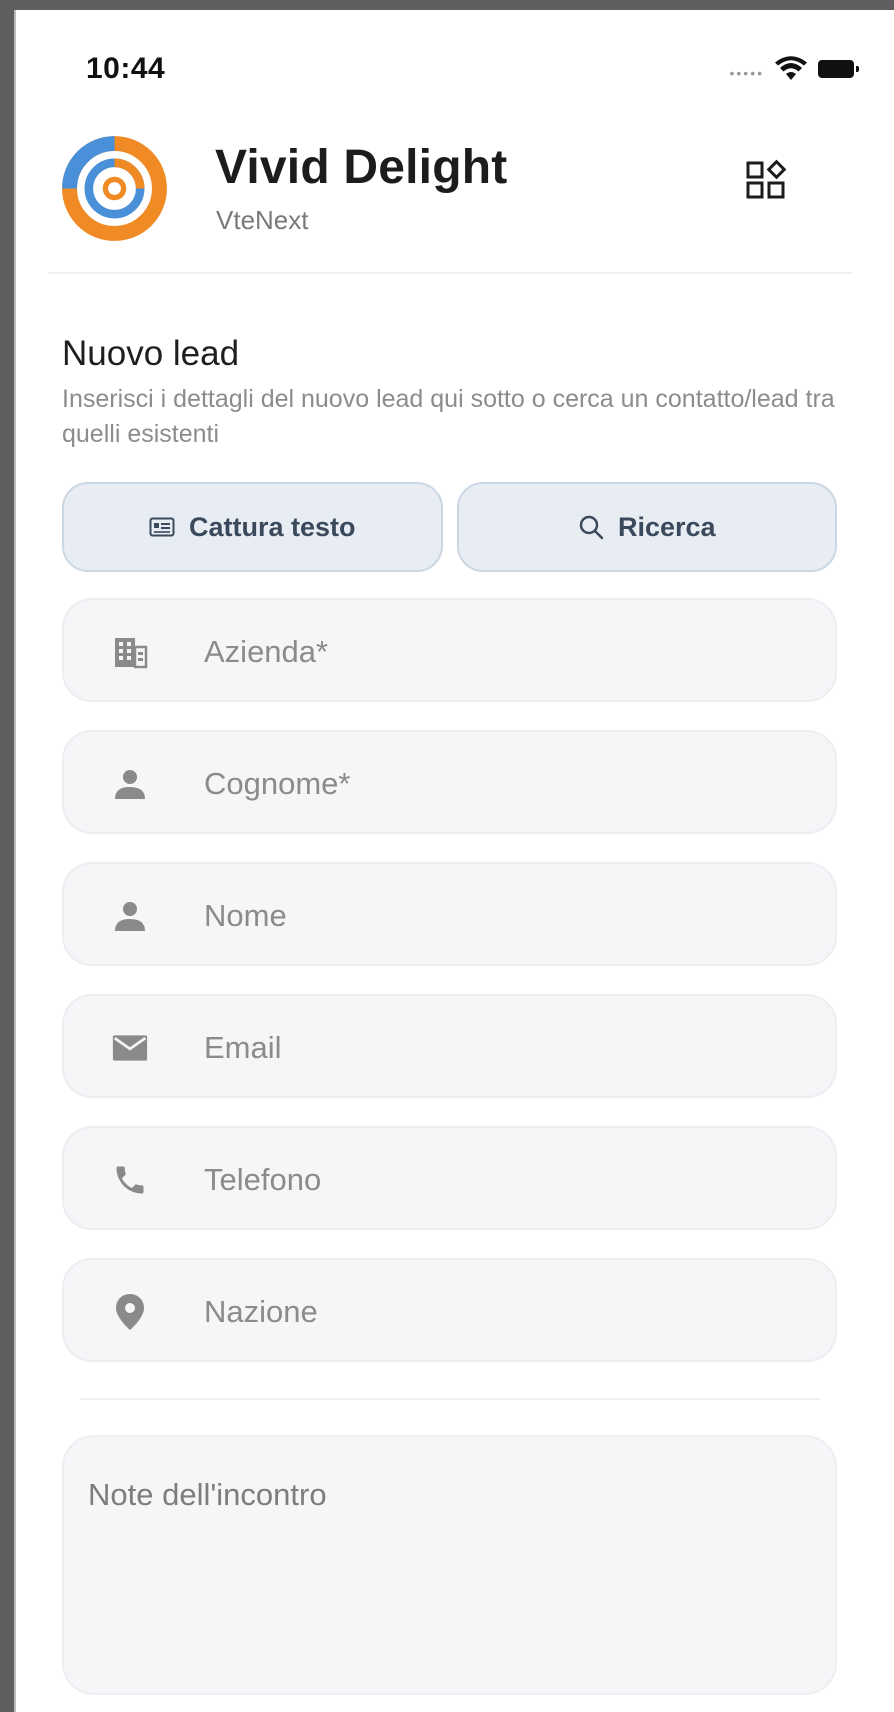 The width and height of the screenshot is (894, 1712). I want to click on company-field, so click(449, 650).